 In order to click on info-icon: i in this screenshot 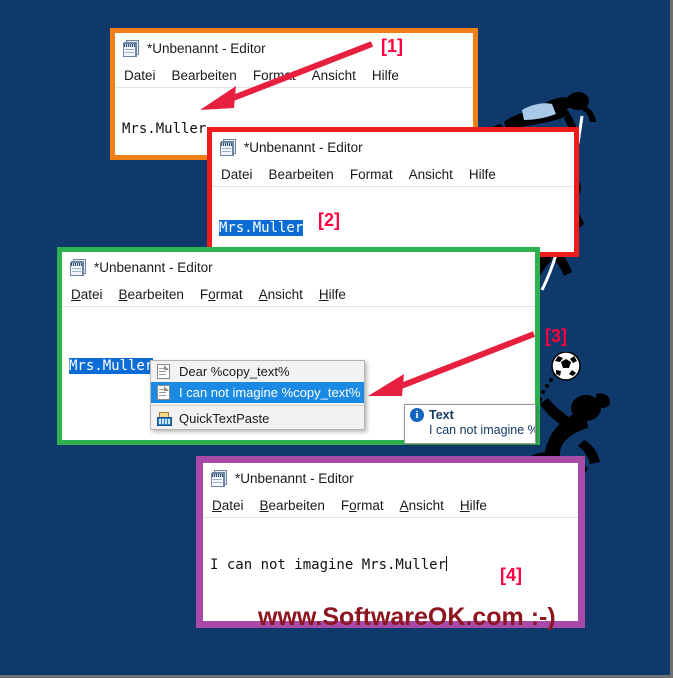, I will do `click(417, 415)`.